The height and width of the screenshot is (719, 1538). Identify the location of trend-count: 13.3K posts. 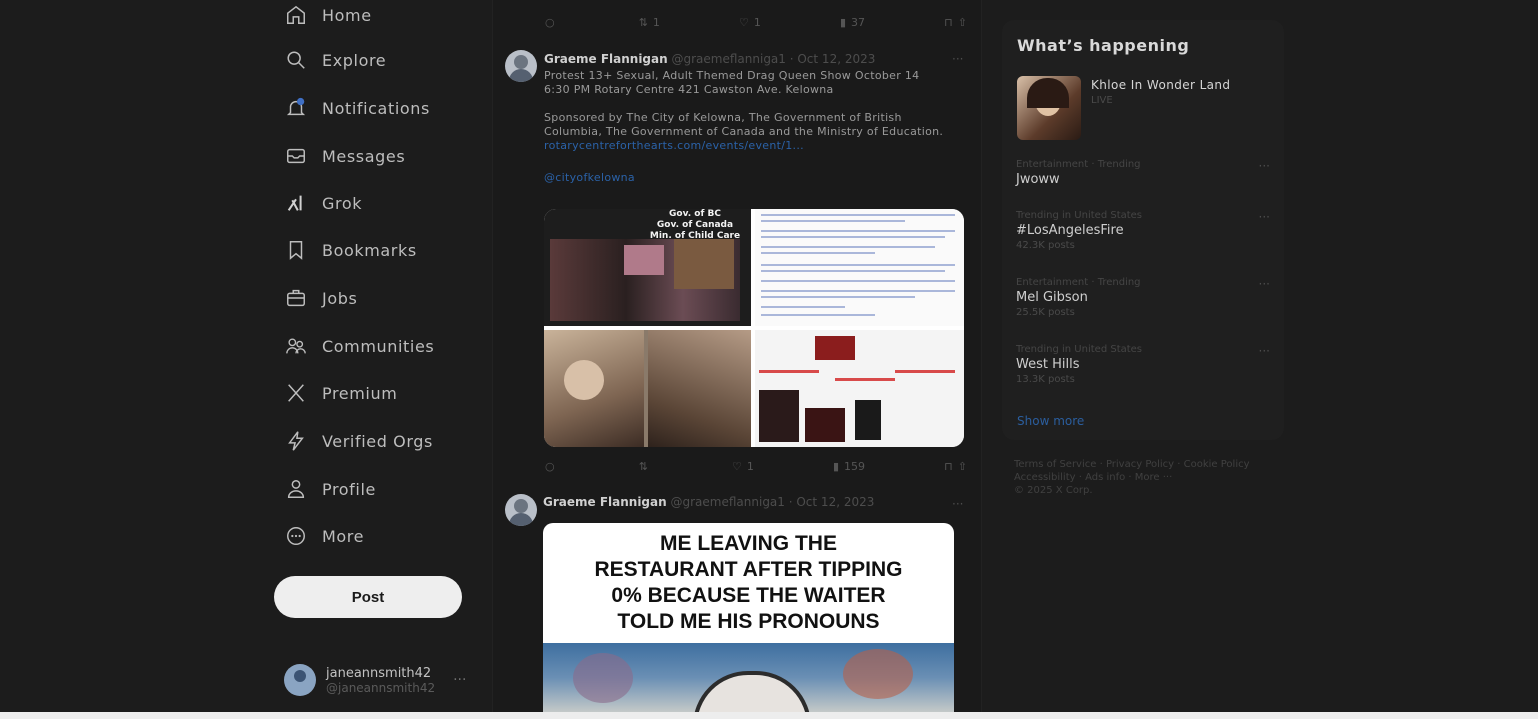
(1045, 379).